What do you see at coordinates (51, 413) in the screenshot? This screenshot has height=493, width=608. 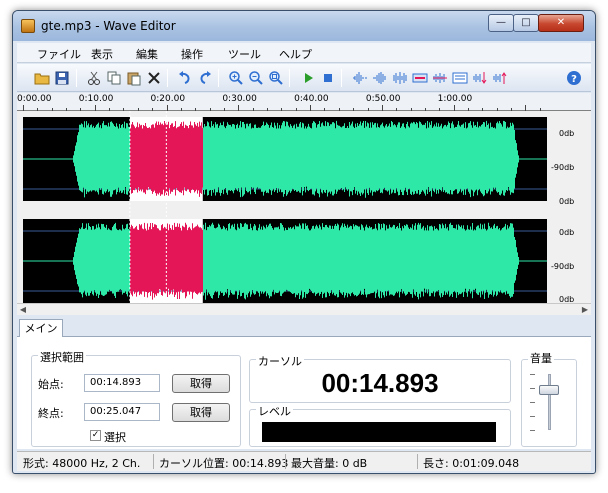 I see `end-label: 終点:` at bounding box center [51, 413].